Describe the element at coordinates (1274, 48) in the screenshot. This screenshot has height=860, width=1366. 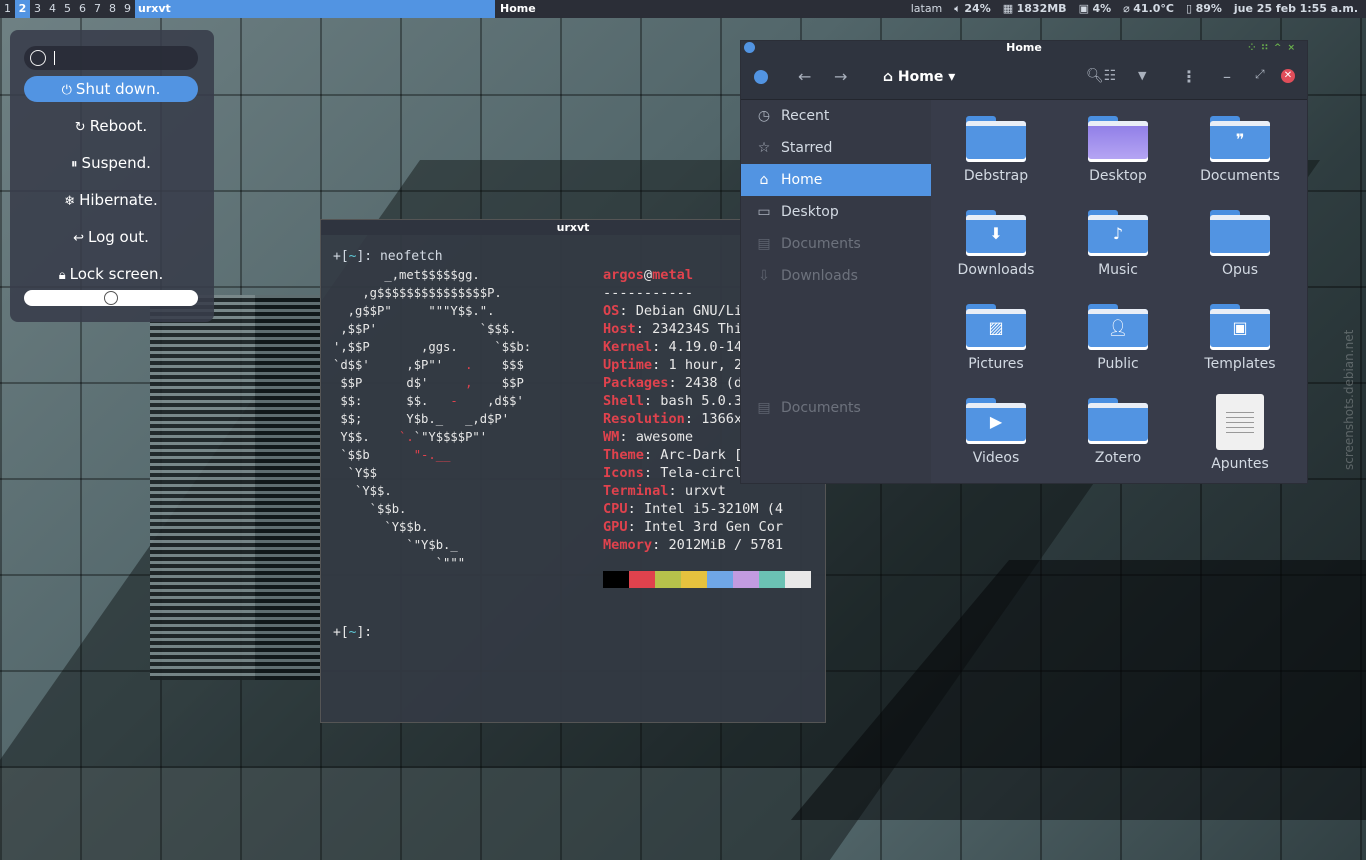
I see `file-manager-window-buttons: ⁘∷^×` at that location.